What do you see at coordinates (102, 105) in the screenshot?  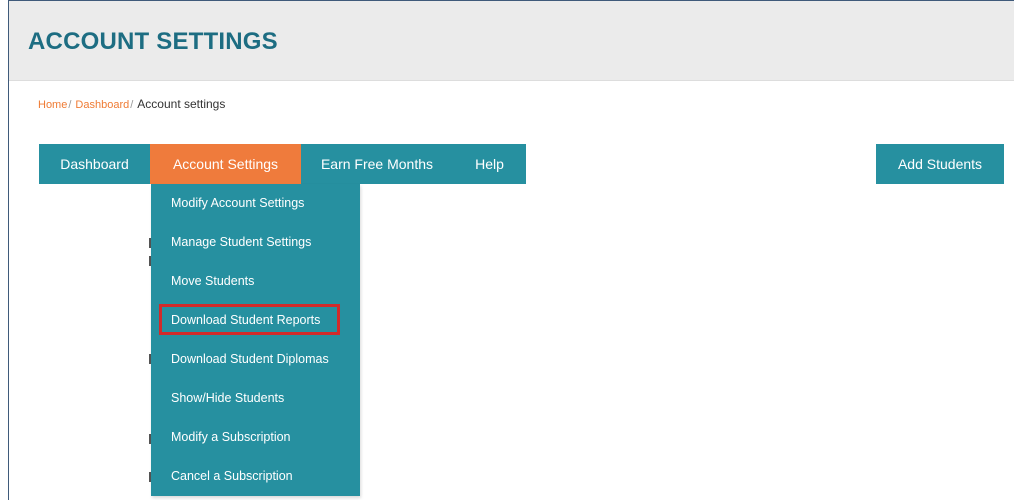 I see `breadcrumb-dashboard-link: Dashboard` at bounding box center [102, 105].